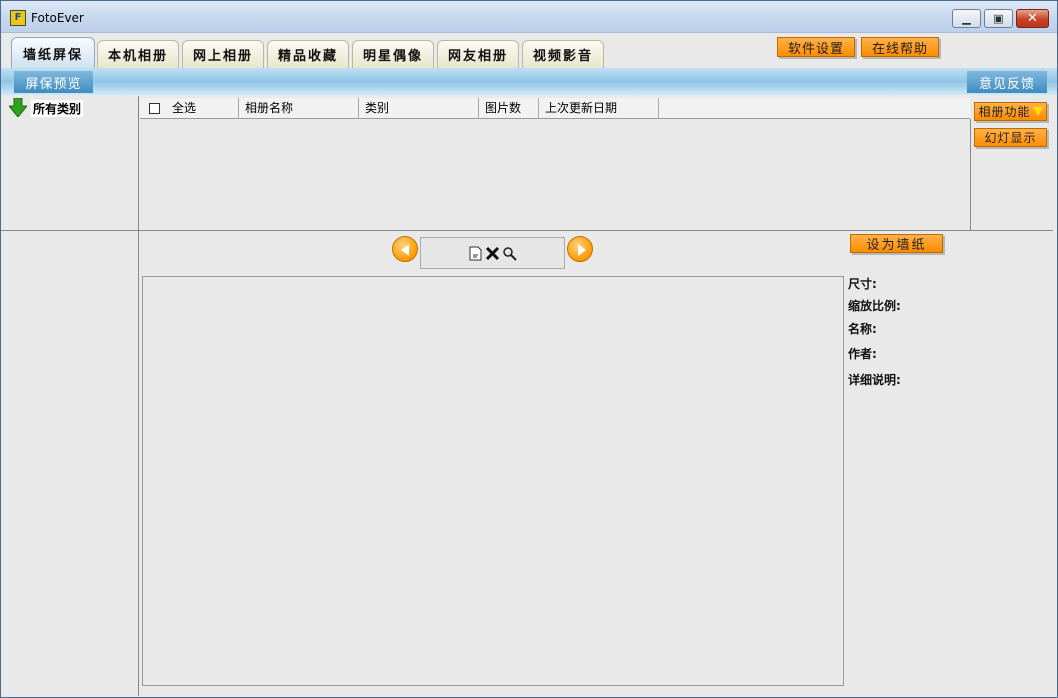 The width and height of the screenshot is (1058, 698). What do you see at coordinates (563, 54) in the screenshot?
I see `tab-video-media: 视频影音` at bounding box center [563, 54].